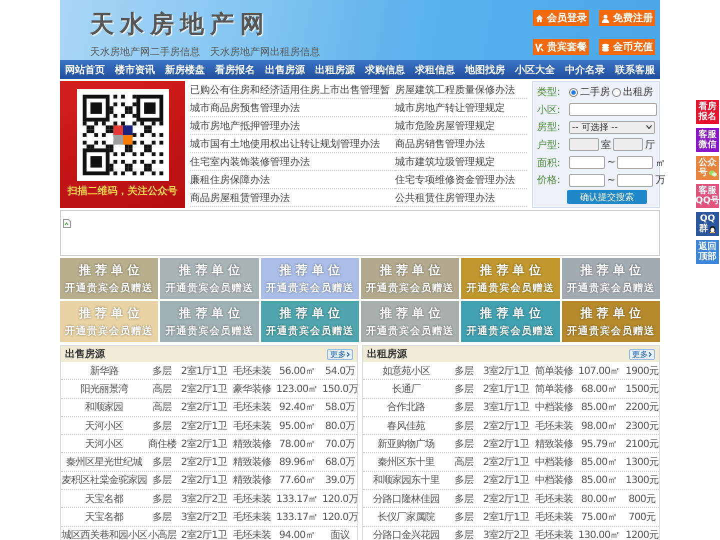 The height and width of the screenshot is (540, 720). I want to click on table-cell: 合作北路, so click(406, 407).